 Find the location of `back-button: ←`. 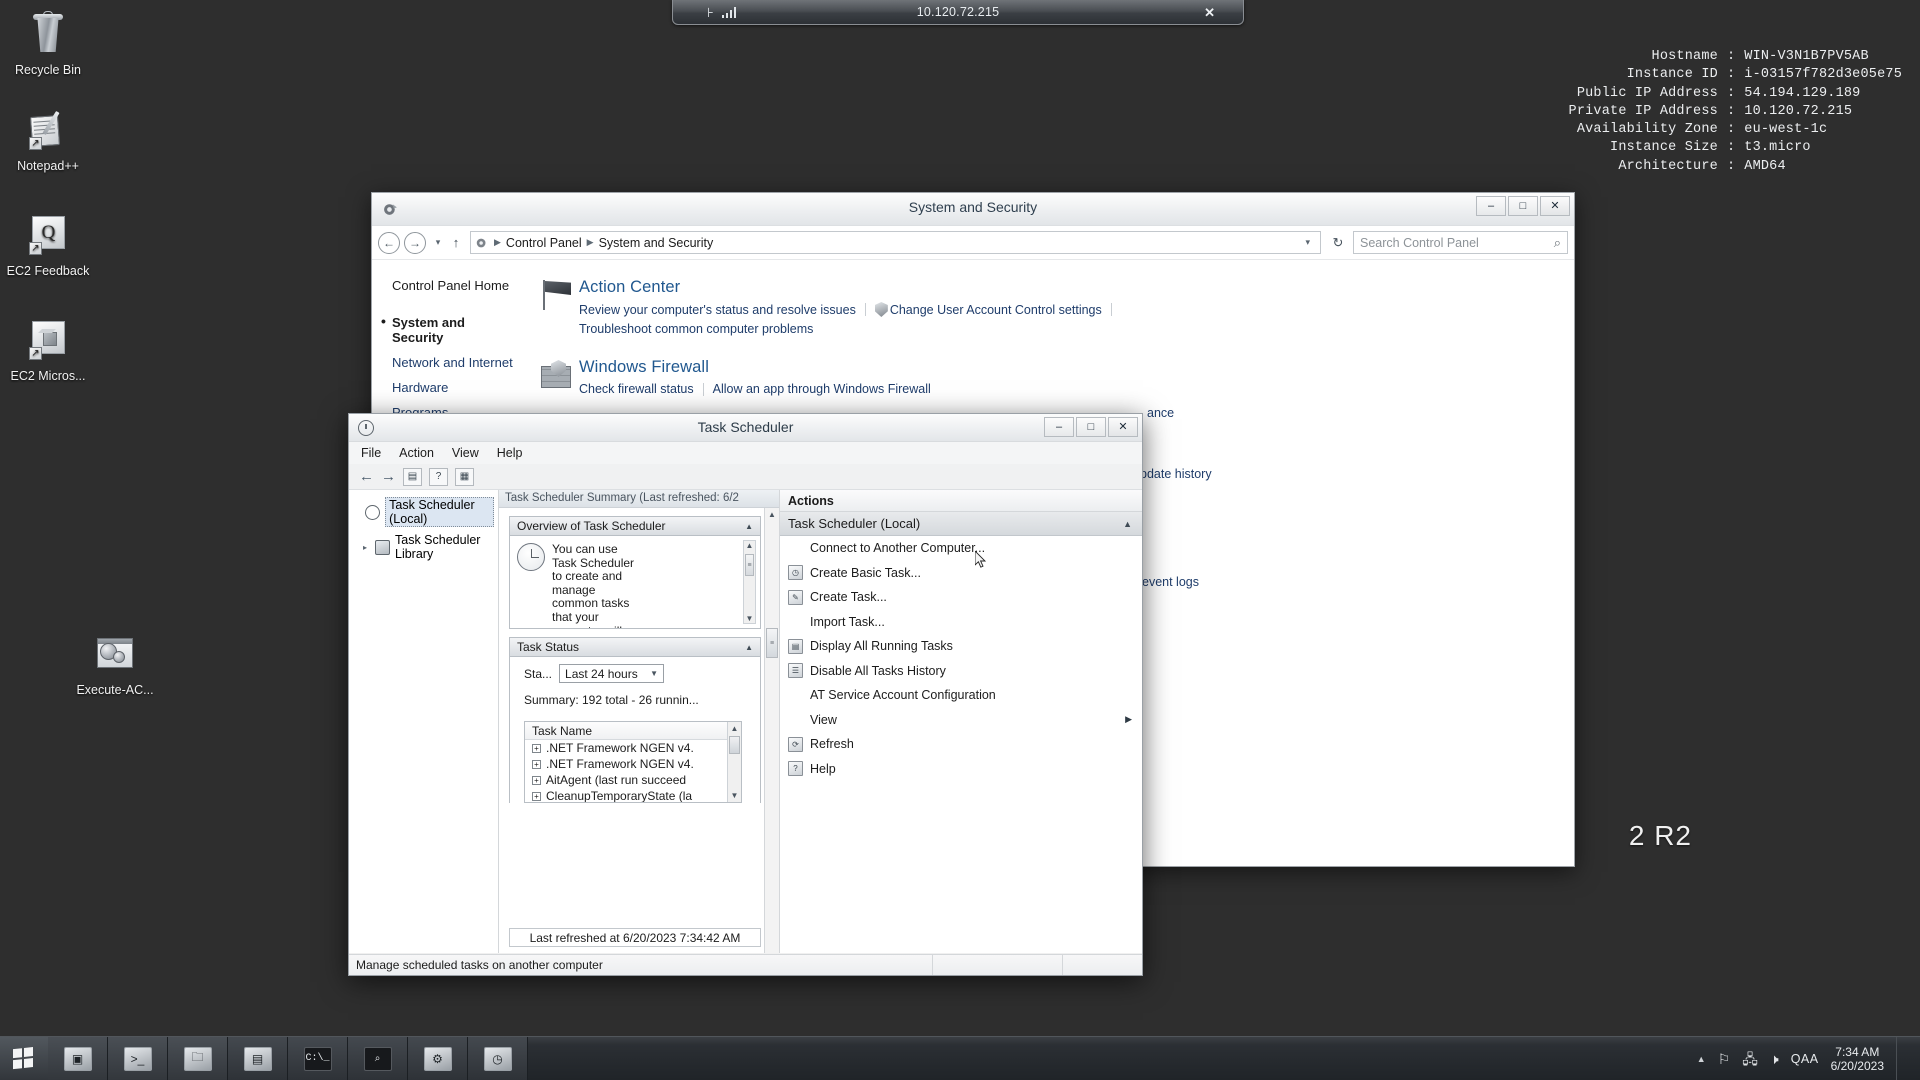

back-button: ← is located at coordinates (389, 242).